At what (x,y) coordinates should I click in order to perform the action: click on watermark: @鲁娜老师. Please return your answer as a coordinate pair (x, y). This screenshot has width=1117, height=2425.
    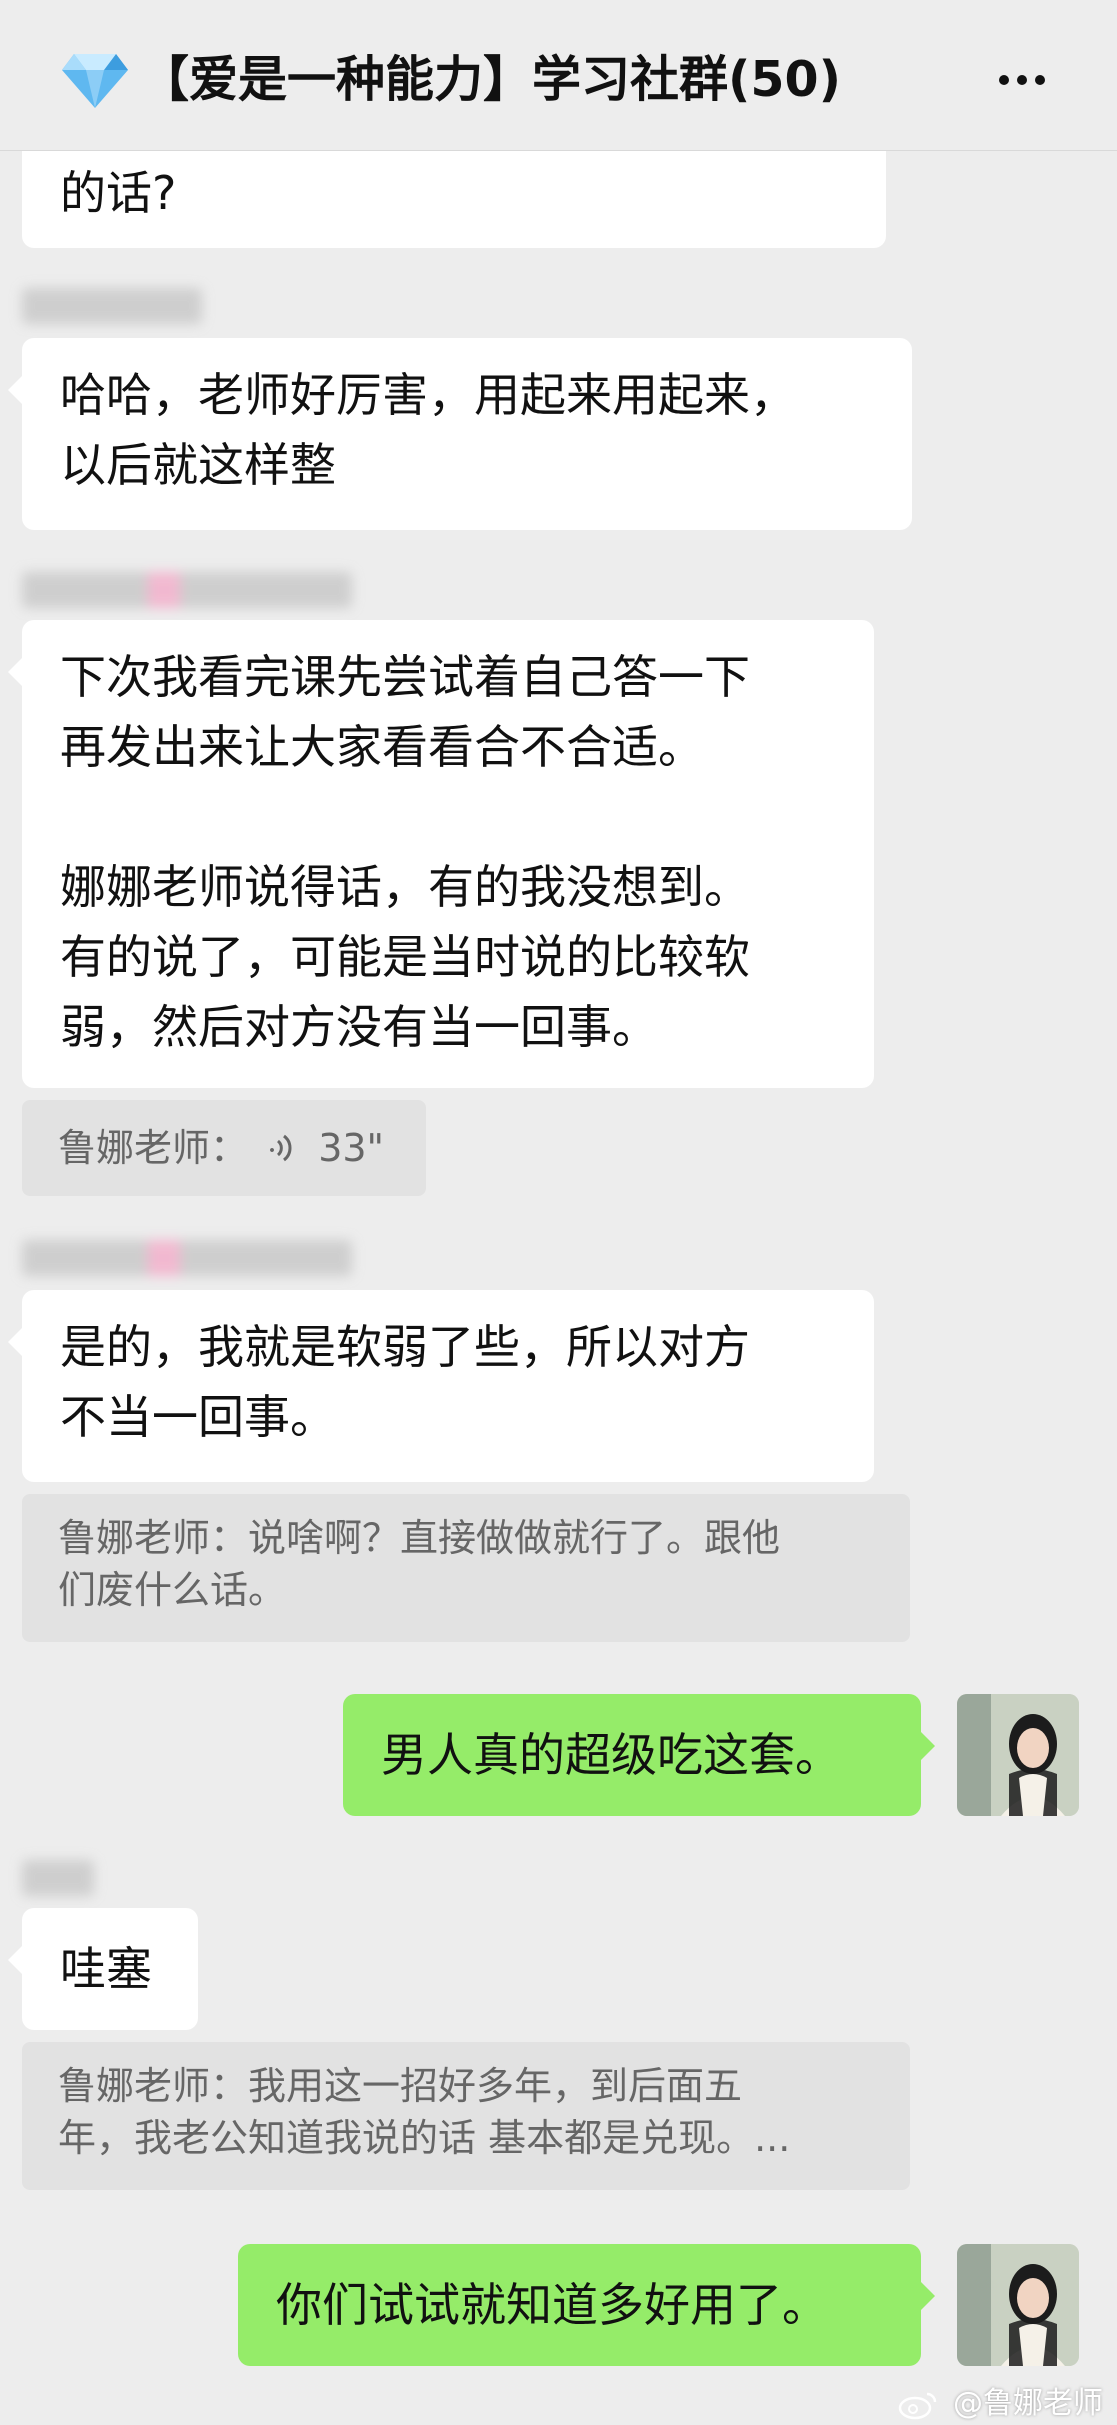
    Looking at the image, I should click on (1000, 2400).